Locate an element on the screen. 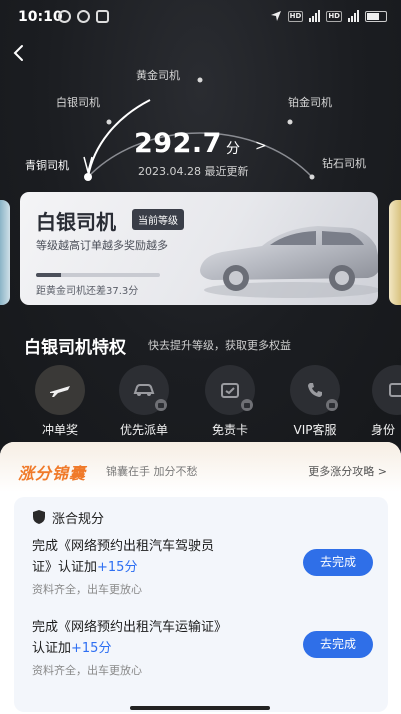  privileges-title: 白银司机特权 is located at coordinates (75, 348).